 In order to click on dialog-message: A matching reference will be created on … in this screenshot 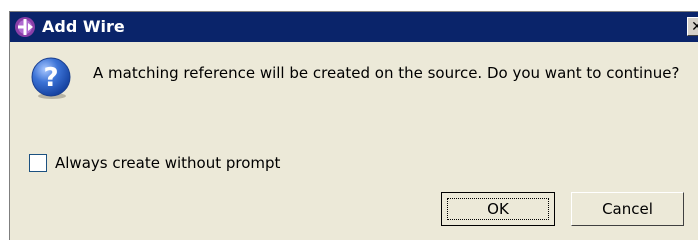, I will do `click(386, 73)`.